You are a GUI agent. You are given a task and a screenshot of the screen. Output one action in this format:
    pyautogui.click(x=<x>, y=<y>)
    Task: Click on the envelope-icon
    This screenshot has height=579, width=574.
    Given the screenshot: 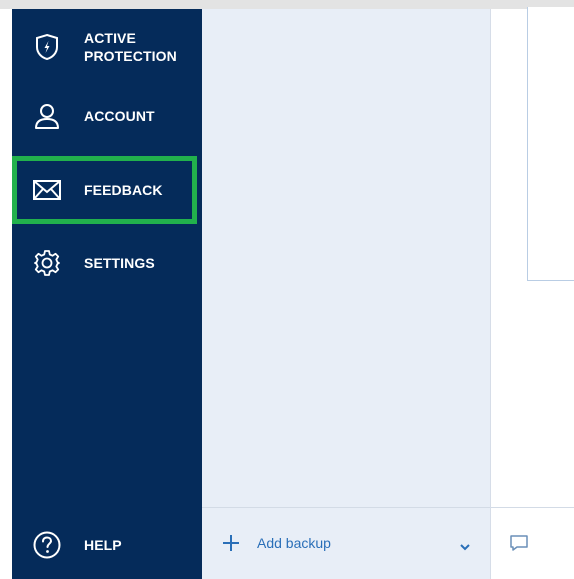 What is the action you would take?
    pyautogui.click(x=47, y=190)
    